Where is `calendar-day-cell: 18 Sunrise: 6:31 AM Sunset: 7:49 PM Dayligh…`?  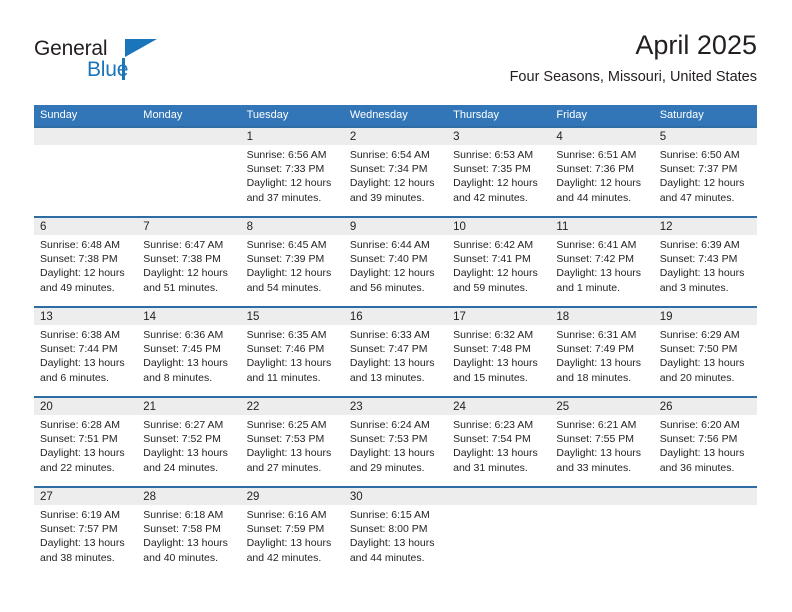 calendar-day-cell: 18 Sunrise: 6:31 AM Sunset: 7:49 PM Dayligh… is located at coordinates (602, 351).